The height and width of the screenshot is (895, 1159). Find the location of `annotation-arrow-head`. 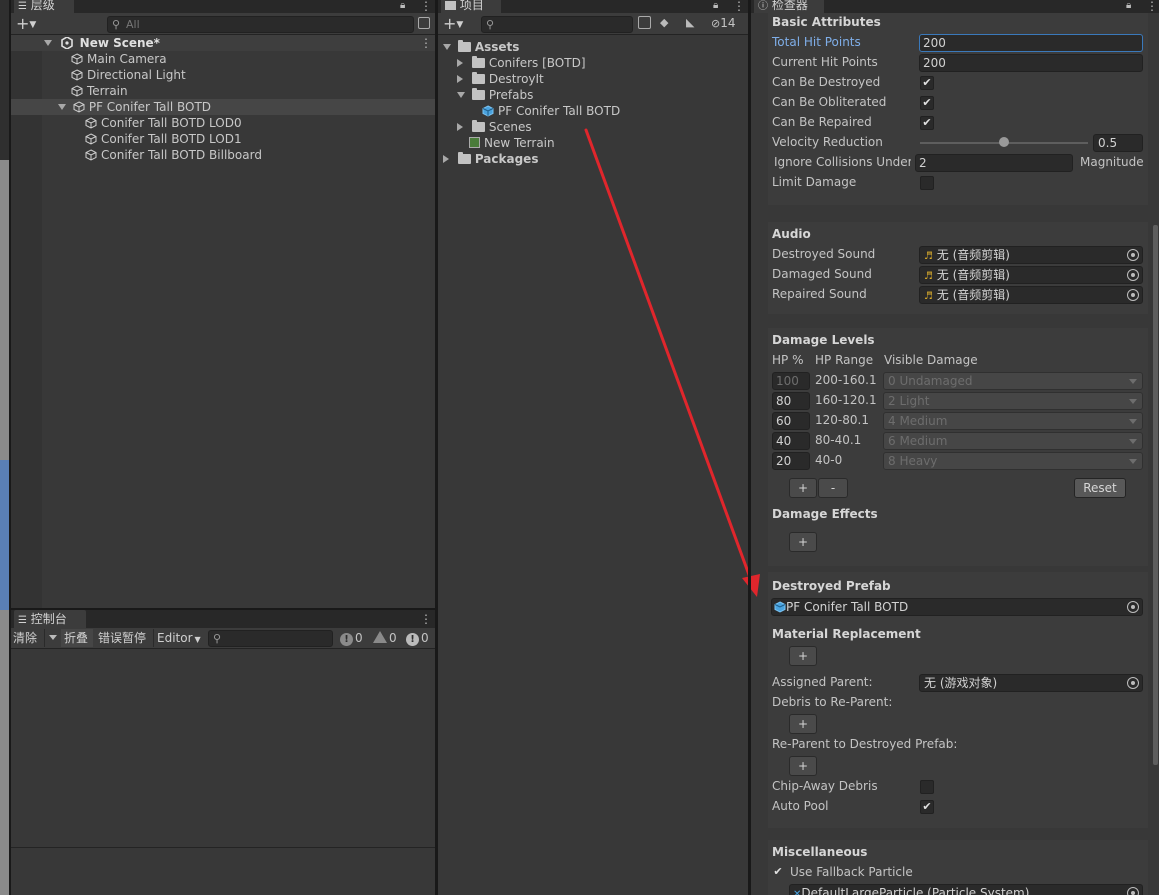

annotation-arrow-head is located at coordinates (751, 585).